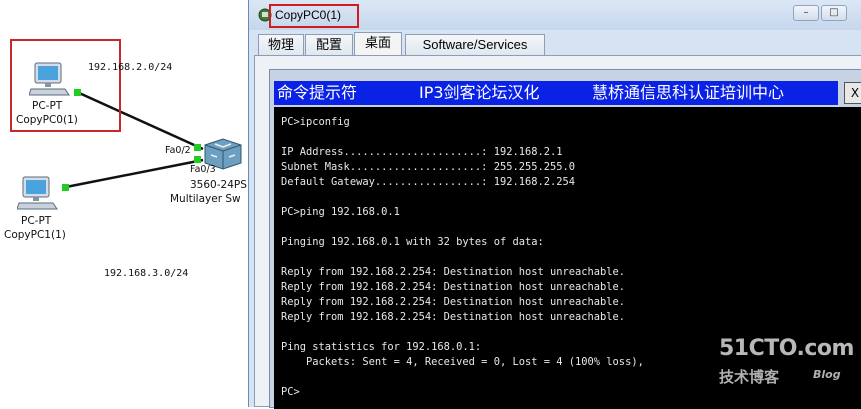 This screenshot has width=861, height=409. Describe the element at coordinates (290, 392) in the screenshot. I see `terminal-line: PC>` at that location.